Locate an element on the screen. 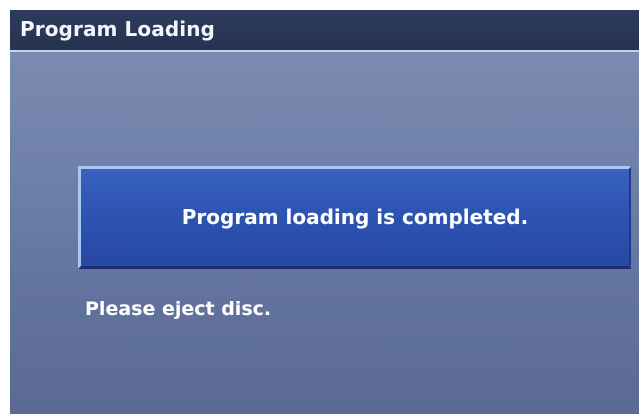 The height and width of the screenshot is (414, 639). title-bar: Program Loading is located at coordinates (324, 30).